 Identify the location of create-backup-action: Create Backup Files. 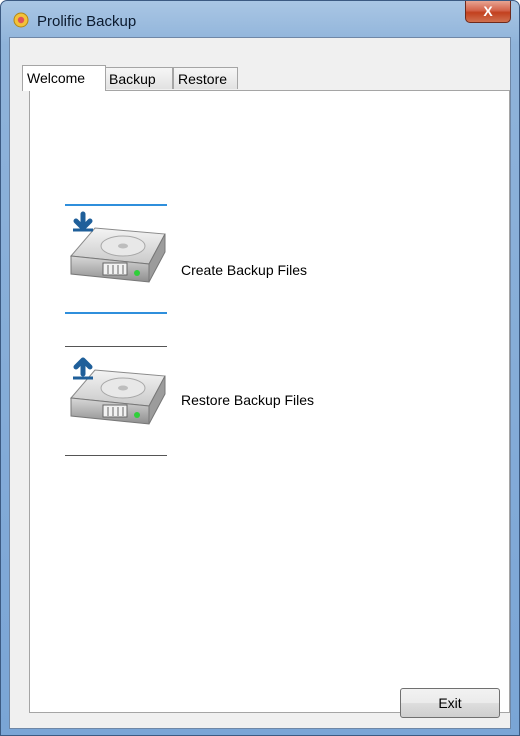
(215, 259).